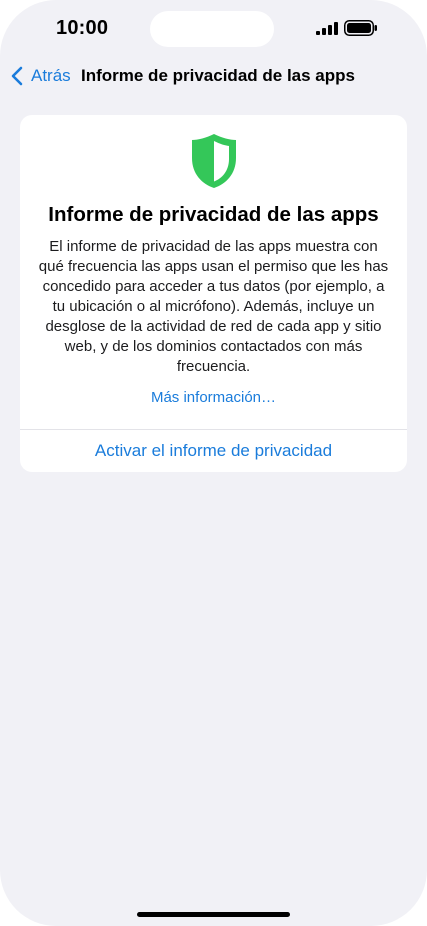 The width and height of the screenshot is (427, 926). Describe the element at coordinates (213, 366) in the screenshot. I see `description-line: frecuencia.` at that location.